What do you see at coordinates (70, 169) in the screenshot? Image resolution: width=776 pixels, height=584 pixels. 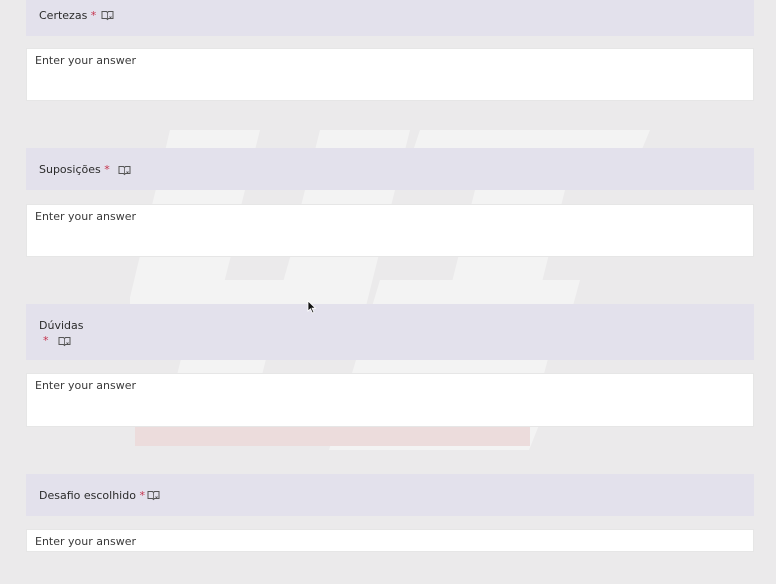 I see `question-title: Suposições` at bounding box center [70, 169].